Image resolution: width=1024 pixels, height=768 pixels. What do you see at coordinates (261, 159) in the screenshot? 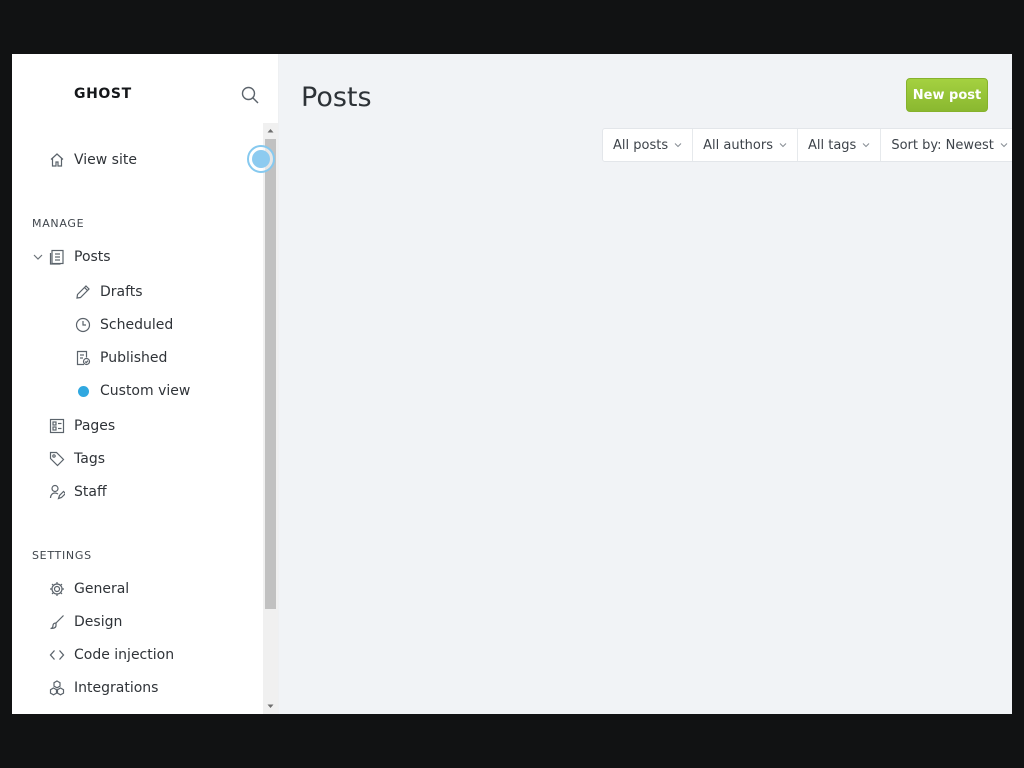
I see `sidebar-toggle-dot` at bounding box center [261, 159].